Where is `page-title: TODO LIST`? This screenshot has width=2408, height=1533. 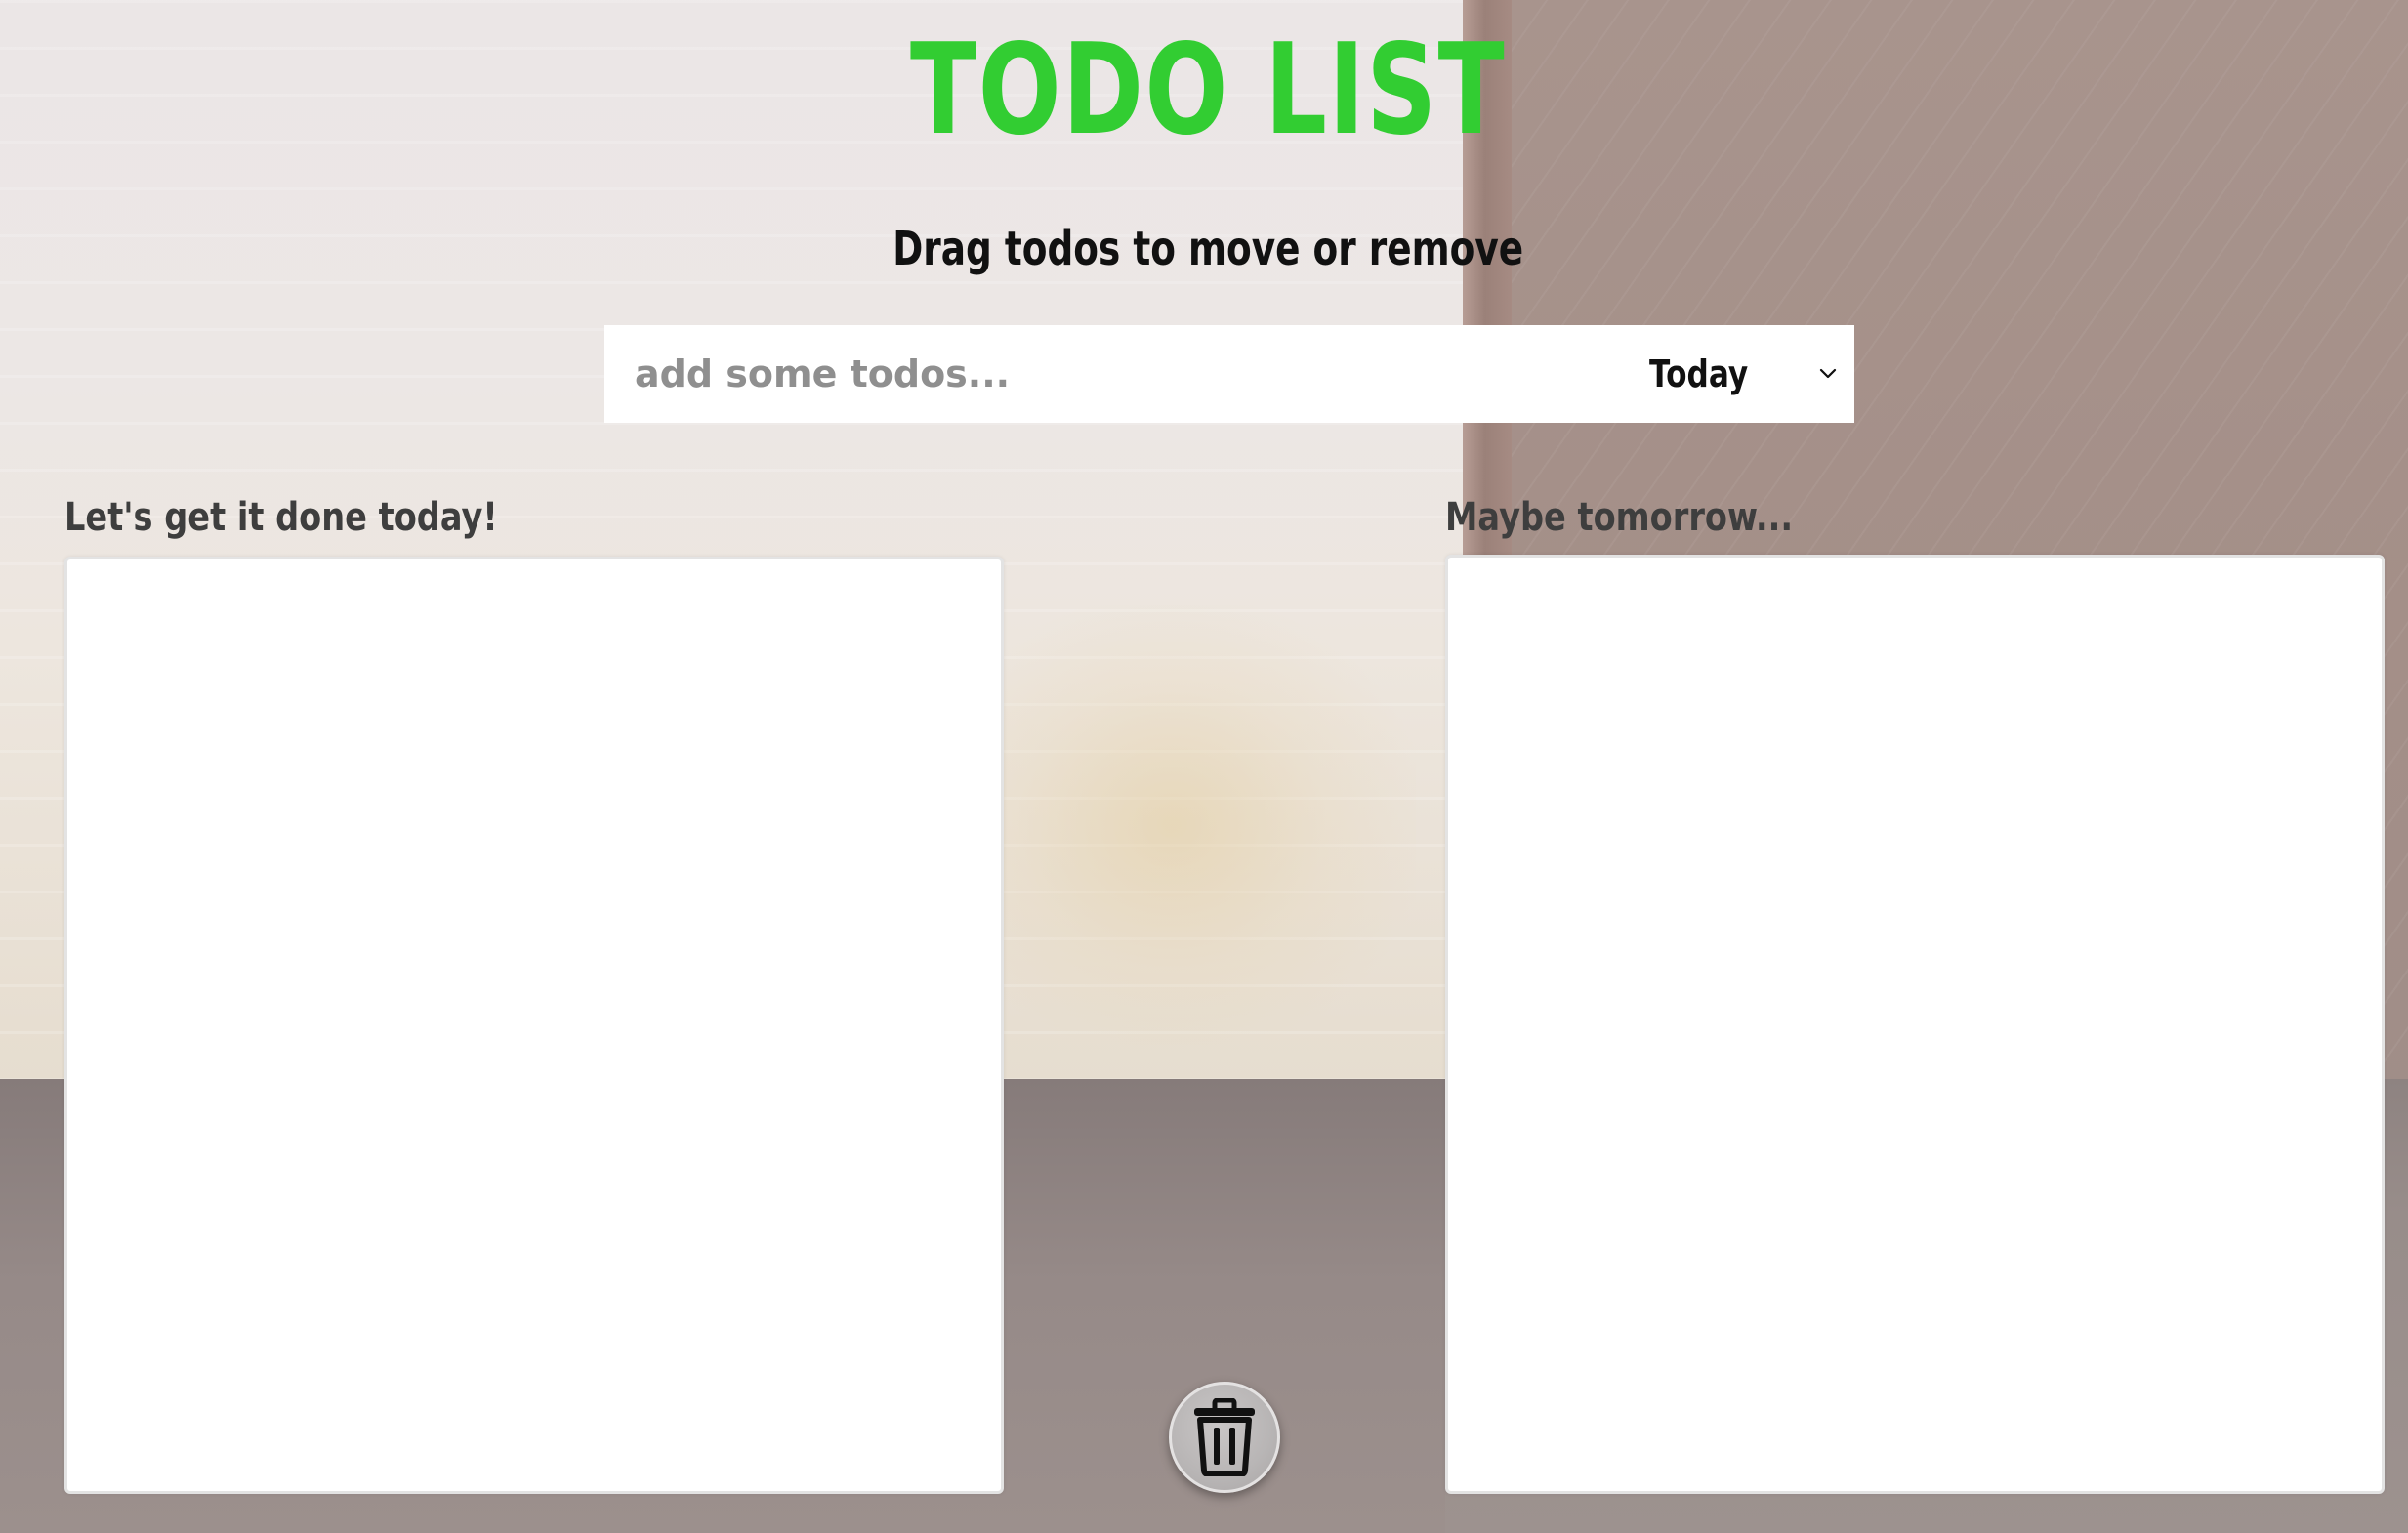
page-title: TODO LIST is located at coordinates (1208, 90).